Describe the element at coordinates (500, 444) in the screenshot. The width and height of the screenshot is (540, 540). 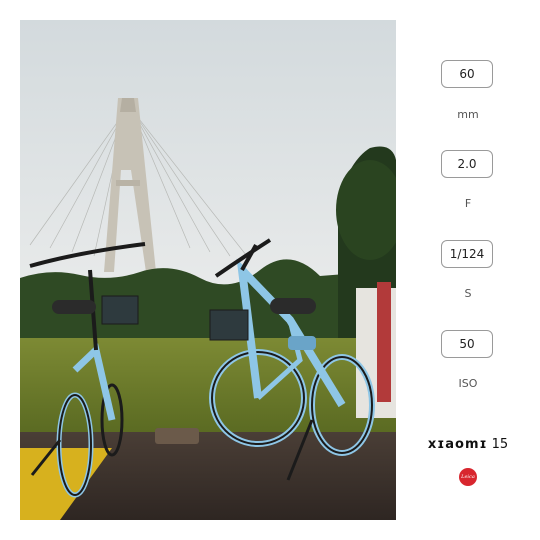
I see `brand-model: 15` at that location.